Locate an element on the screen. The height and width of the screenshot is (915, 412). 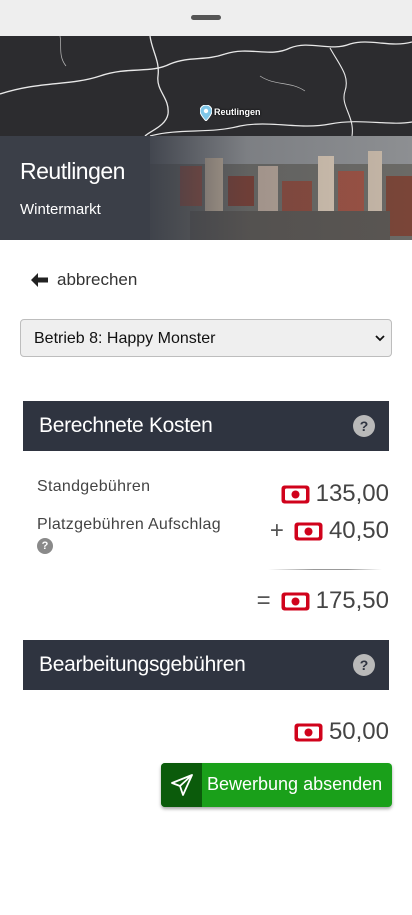
location-map: Reutlingen is located at coordinates (206, 86).